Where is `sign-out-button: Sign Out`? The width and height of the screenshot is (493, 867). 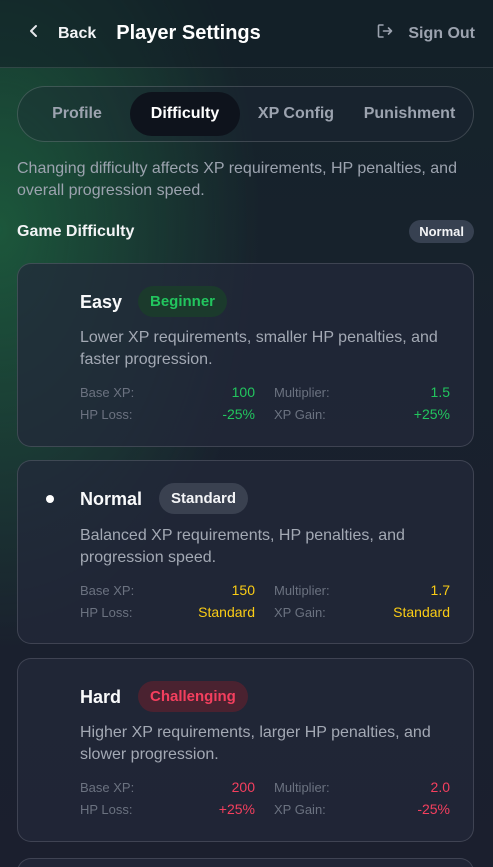
sign-out-button: Sign Out is located at coordinates (425, 33).